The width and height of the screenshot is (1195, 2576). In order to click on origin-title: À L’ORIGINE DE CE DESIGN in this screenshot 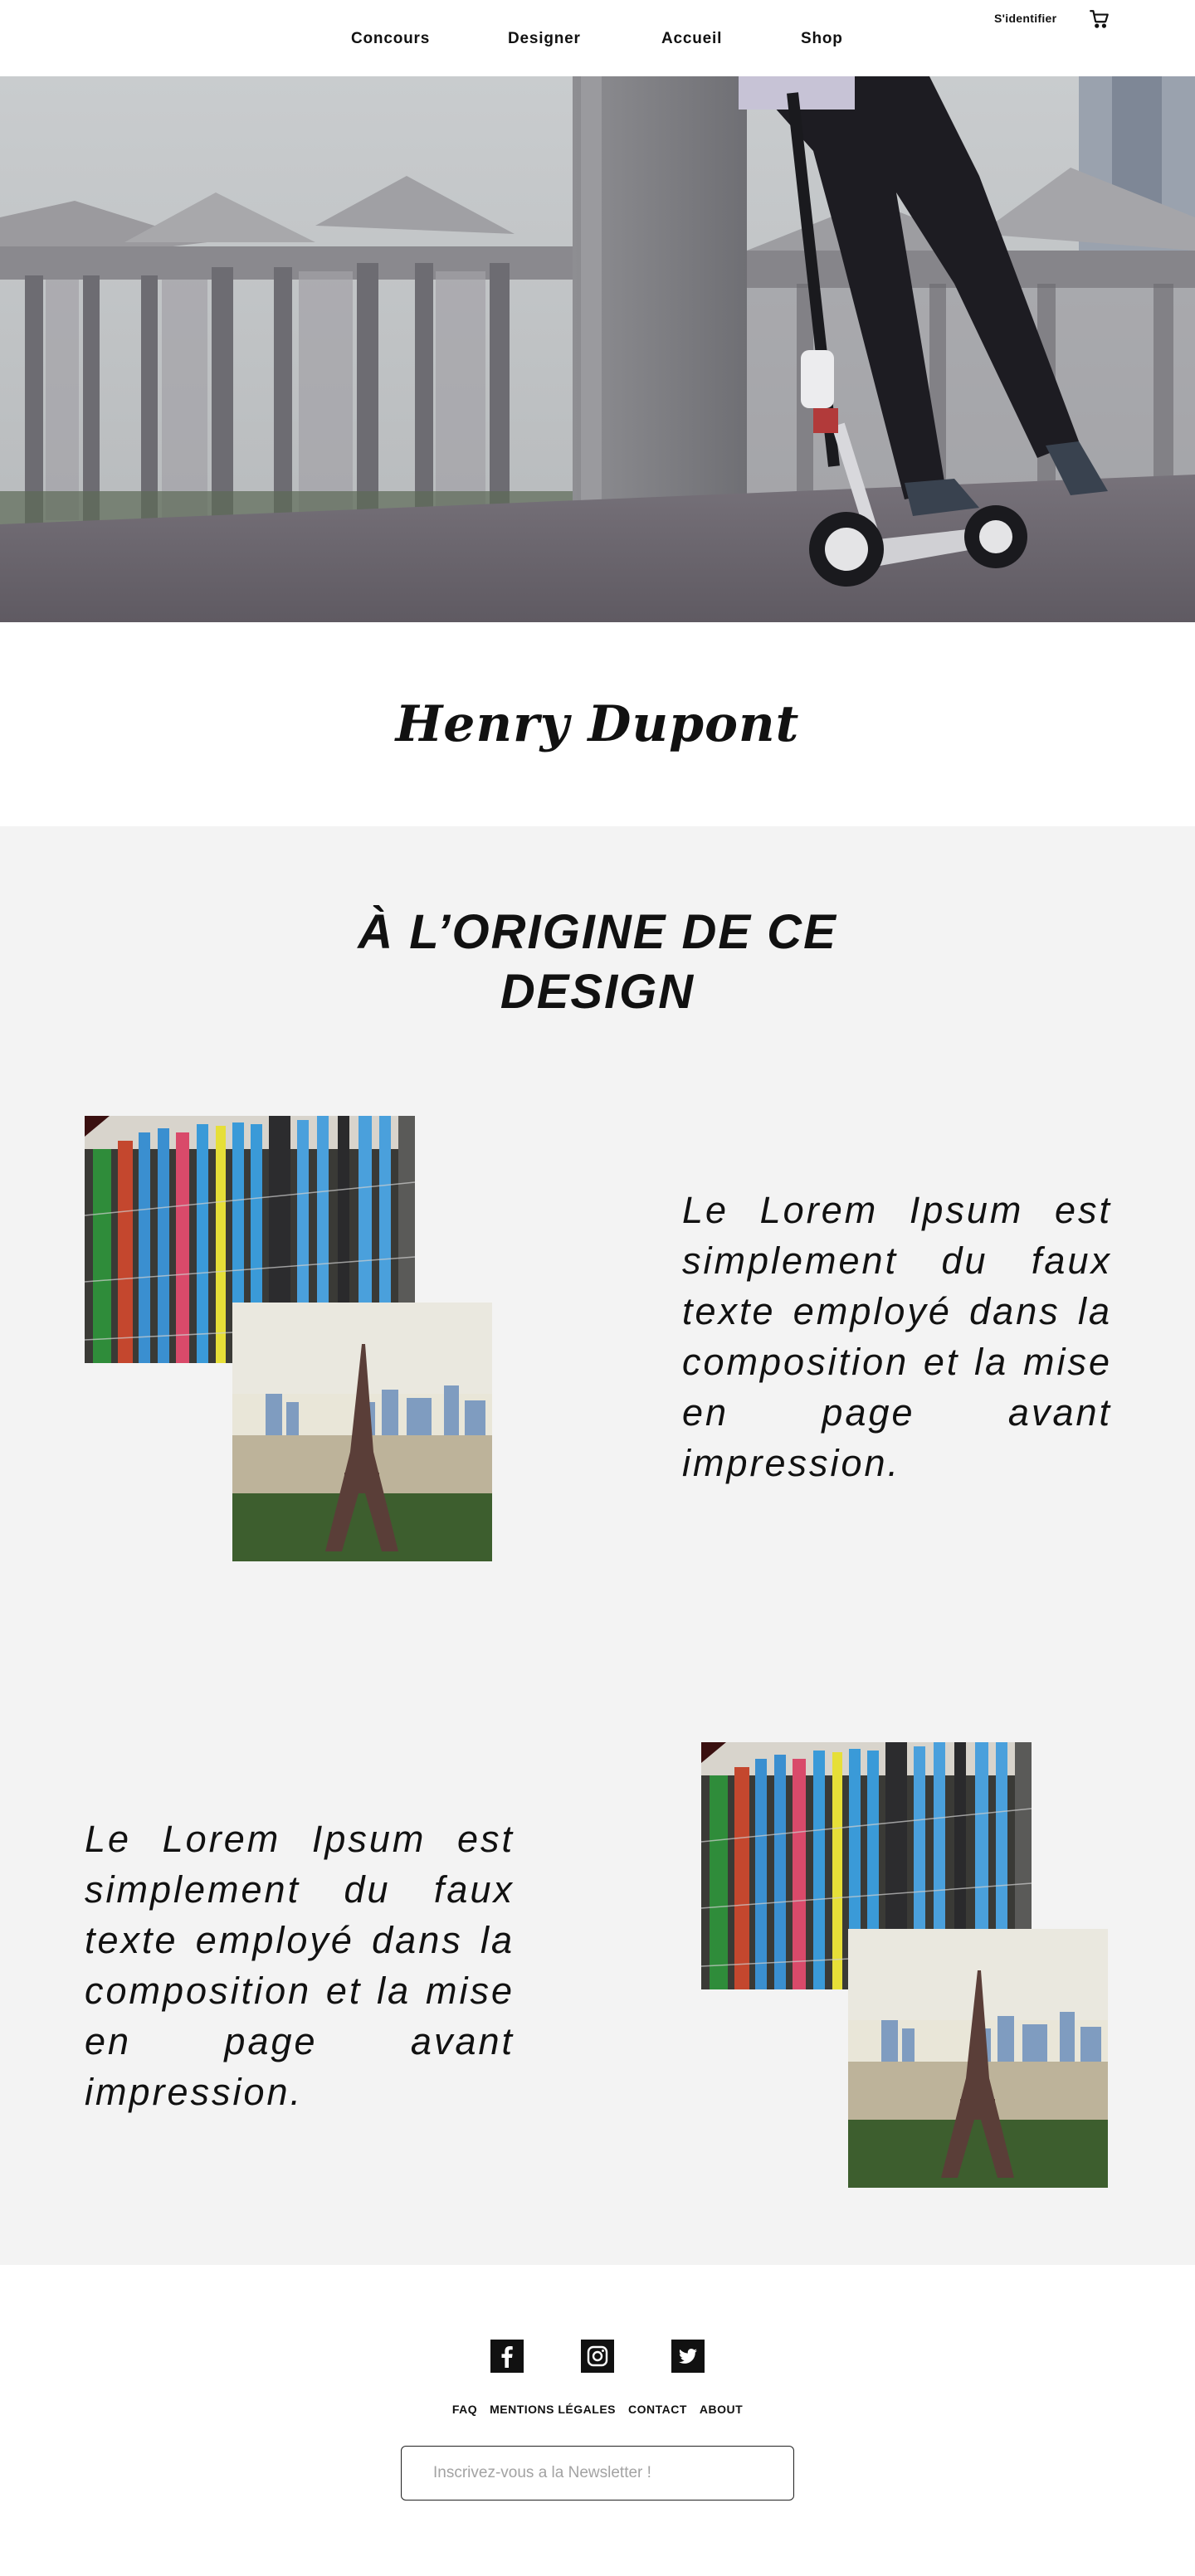, I will do `click(597, 962)`.